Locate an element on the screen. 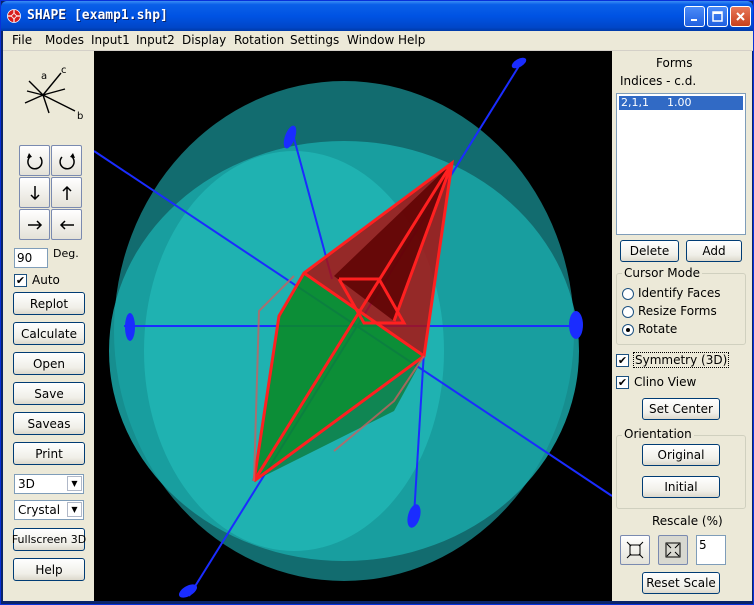  app-icon is located at coordinates (14, 16).